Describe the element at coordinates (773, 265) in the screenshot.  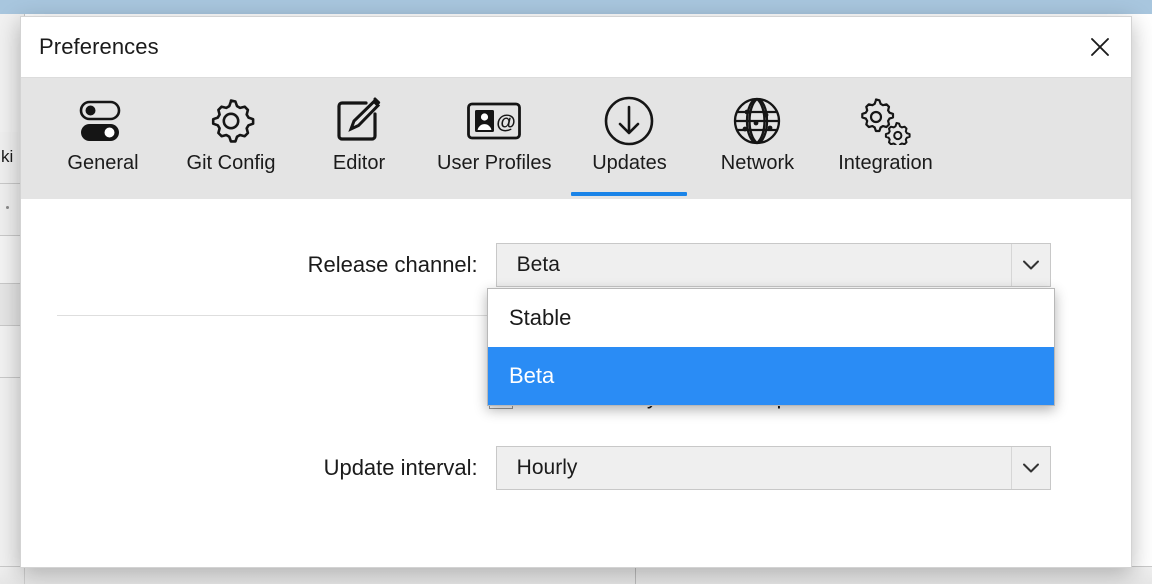
I see `release-channel-combobox: Beta` at that location.